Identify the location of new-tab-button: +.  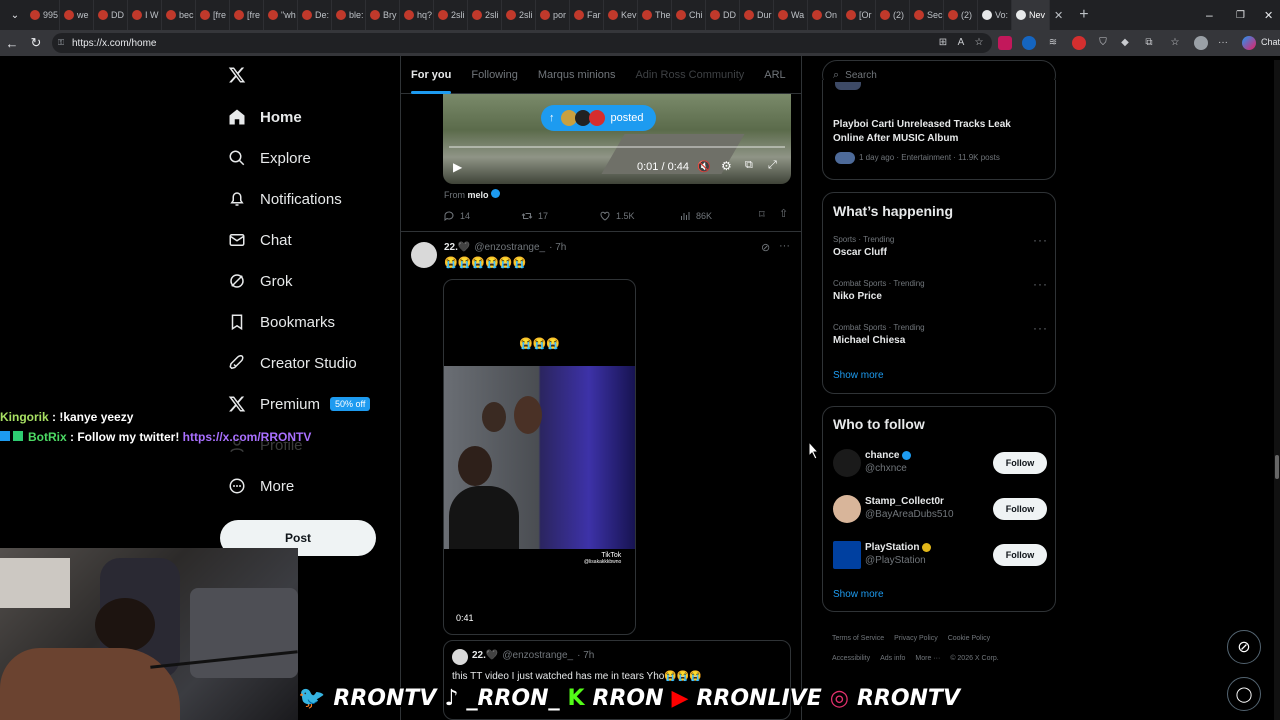
(1083, 15).